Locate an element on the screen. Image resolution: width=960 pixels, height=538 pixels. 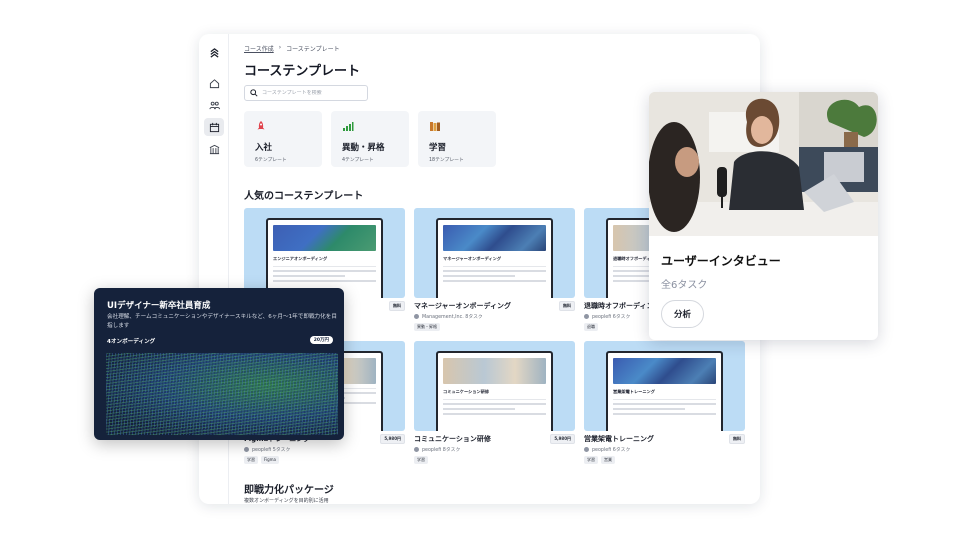
package-count: 4オンボーディング is located at coordinates (131, 342).